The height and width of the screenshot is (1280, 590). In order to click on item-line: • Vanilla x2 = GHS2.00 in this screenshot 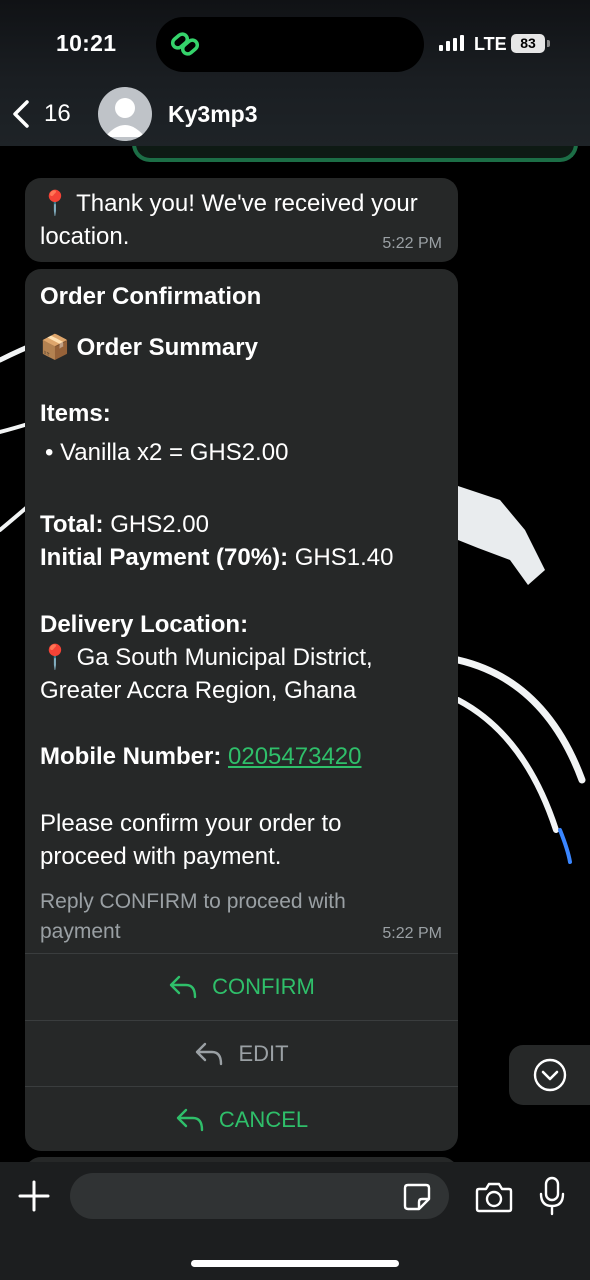, I will do `click(167, 452)`.